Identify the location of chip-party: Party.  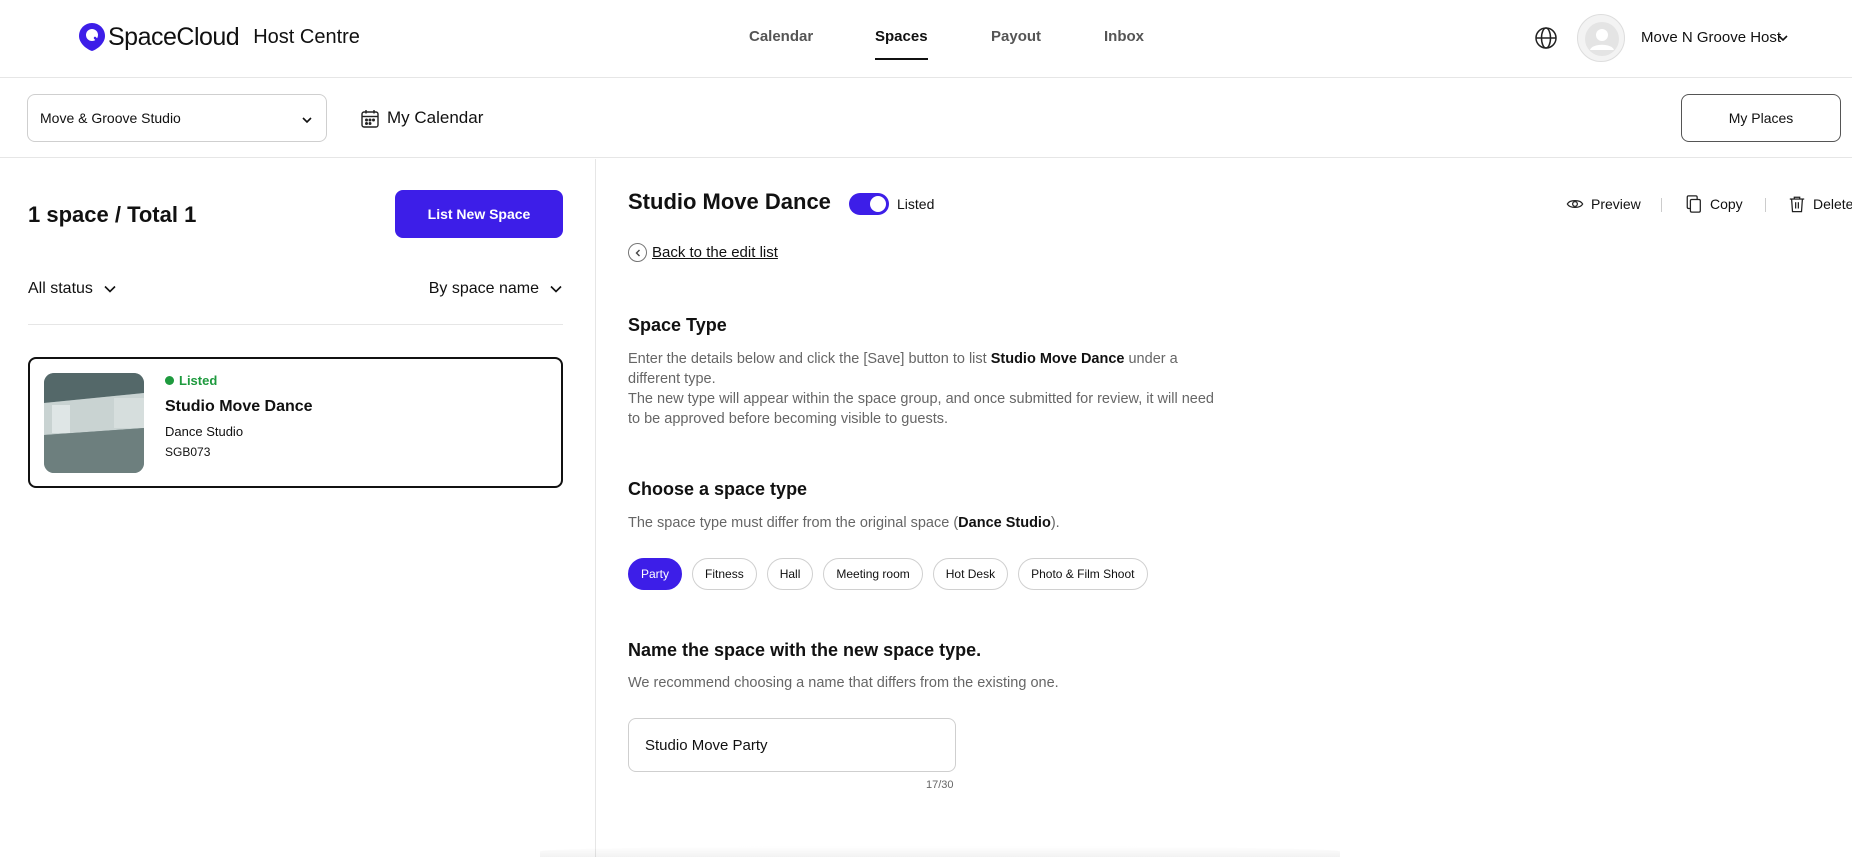
(655, 574).